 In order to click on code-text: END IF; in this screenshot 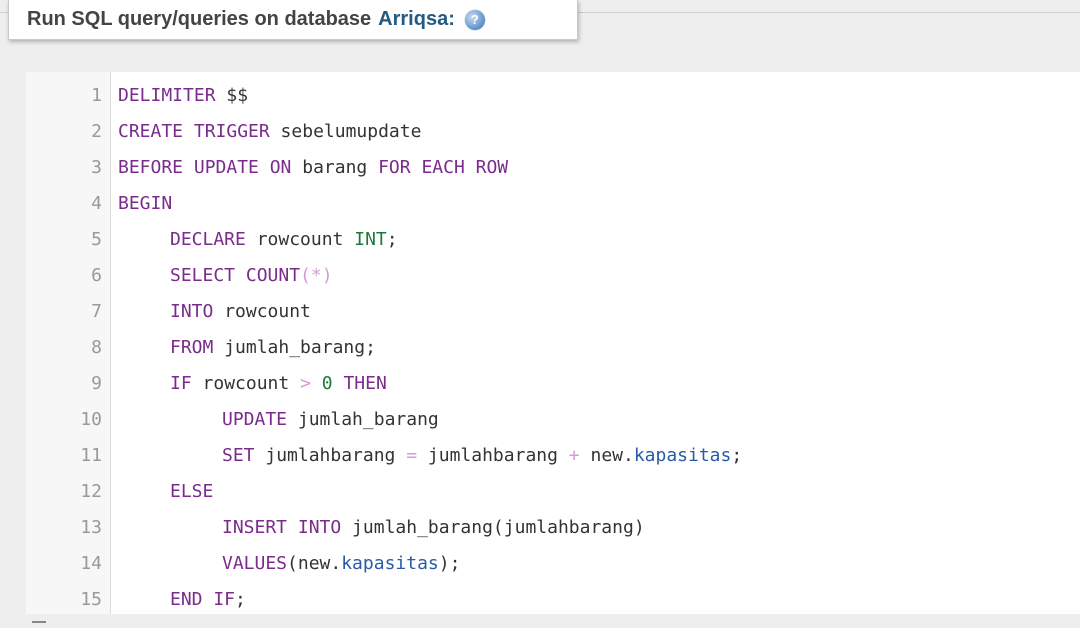, I will do `click(182, 598)`.